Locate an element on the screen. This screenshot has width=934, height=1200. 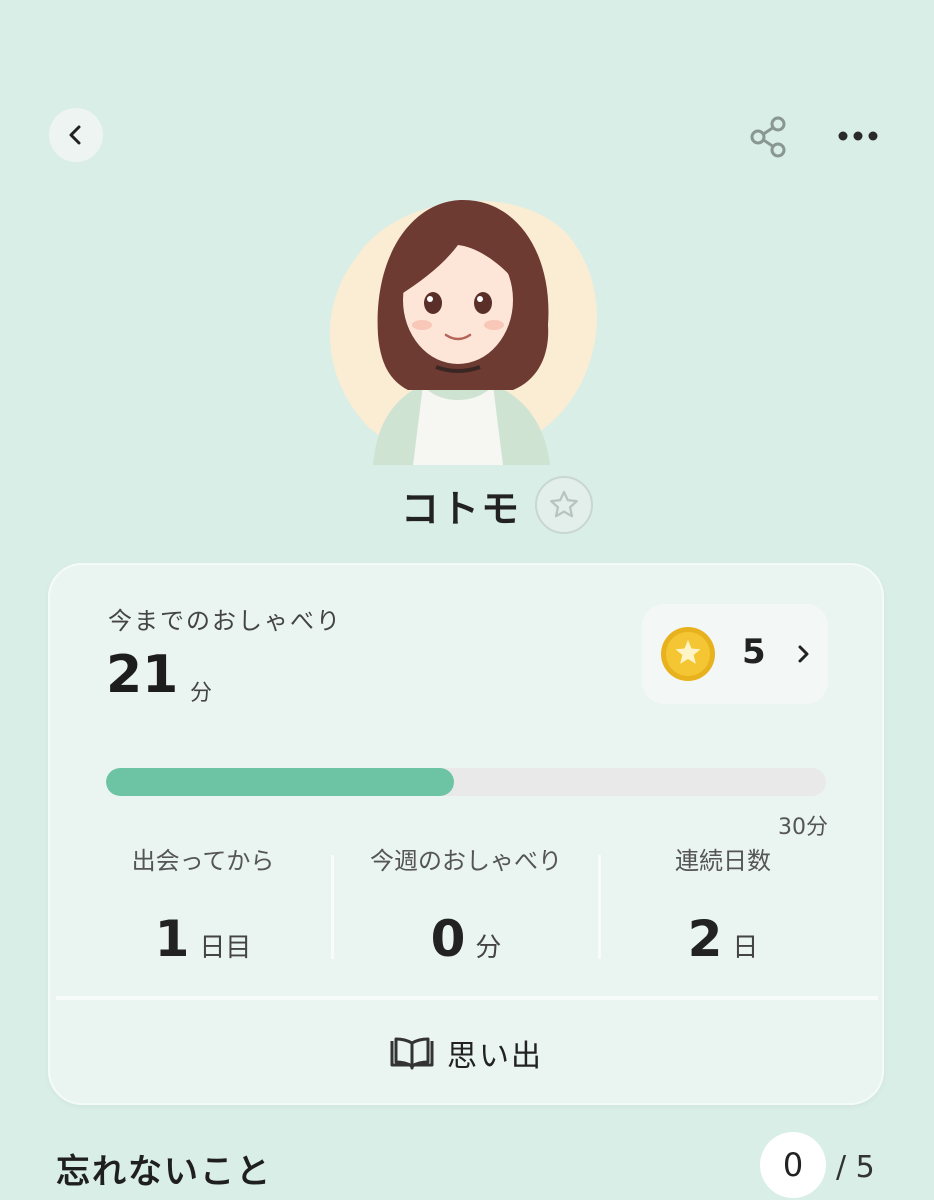
stat-unit: 分 is located at coordinates (488, 948).